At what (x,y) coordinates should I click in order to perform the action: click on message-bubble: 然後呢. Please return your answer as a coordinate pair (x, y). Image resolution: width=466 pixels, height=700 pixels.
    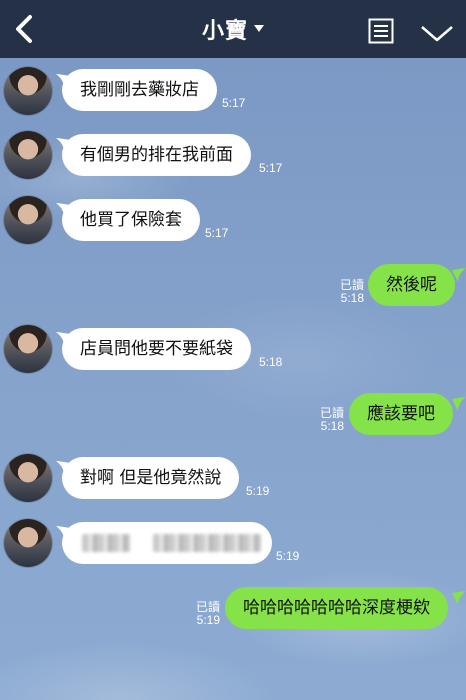
    Looking at the image, I should click on (411, 285).